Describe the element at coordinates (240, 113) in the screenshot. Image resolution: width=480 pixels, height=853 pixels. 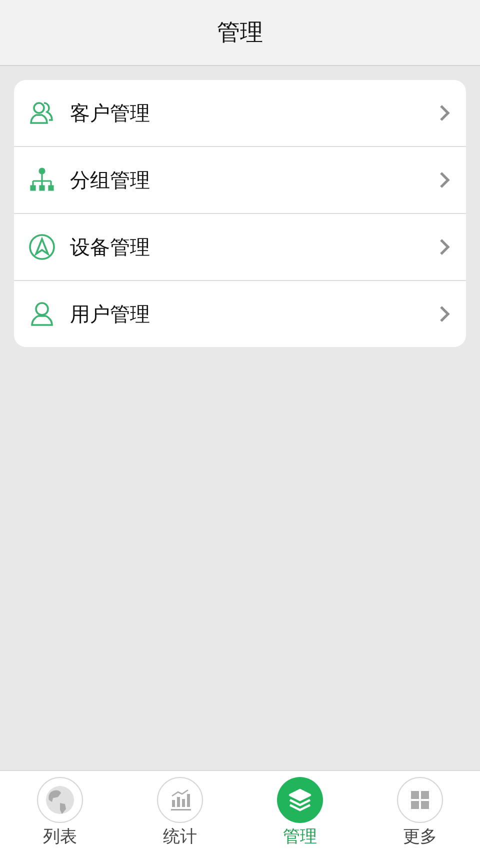
I see `menu-item: 客户管理` at that location.